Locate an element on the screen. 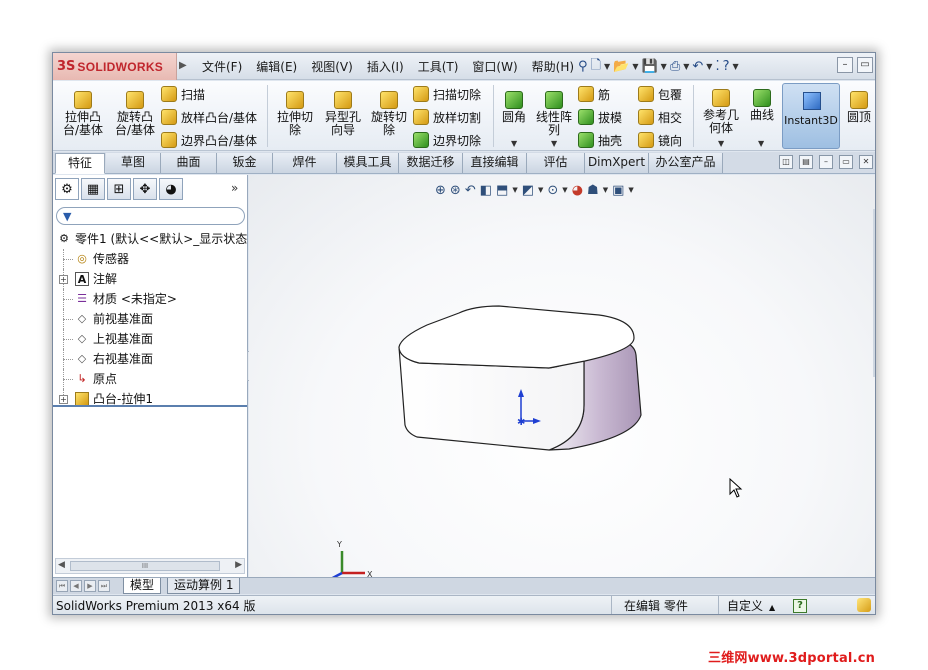 This screenshot has height=670, width=928. tab-direct-editing: 直接编辑 is located at coordinates (495, 163).